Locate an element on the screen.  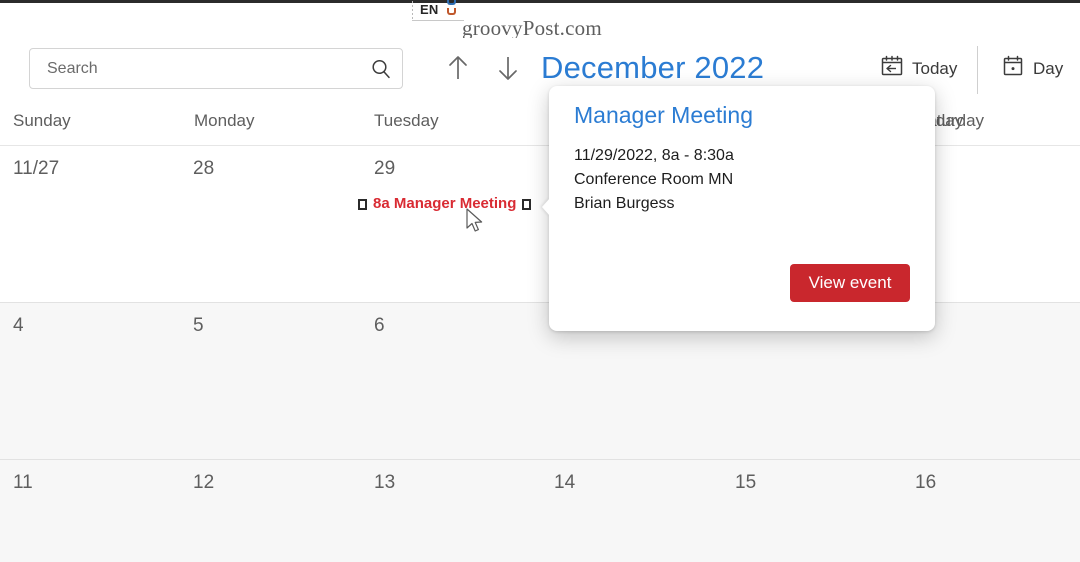
day-cell: 14 is located at coordinates (631, 511).